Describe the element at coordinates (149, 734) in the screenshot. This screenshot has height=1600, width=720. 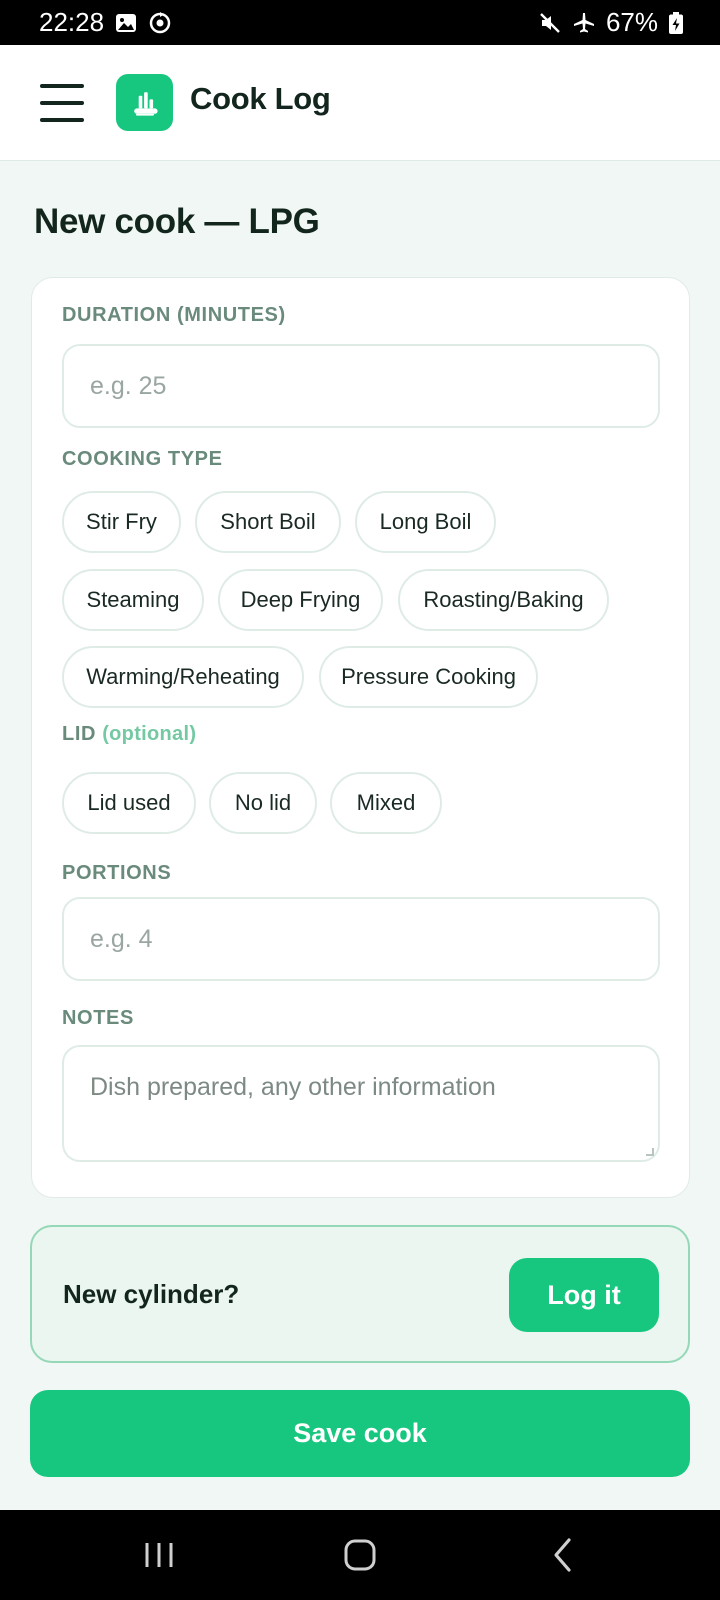
I see `lid-optional-tag: (optional)` at that location.